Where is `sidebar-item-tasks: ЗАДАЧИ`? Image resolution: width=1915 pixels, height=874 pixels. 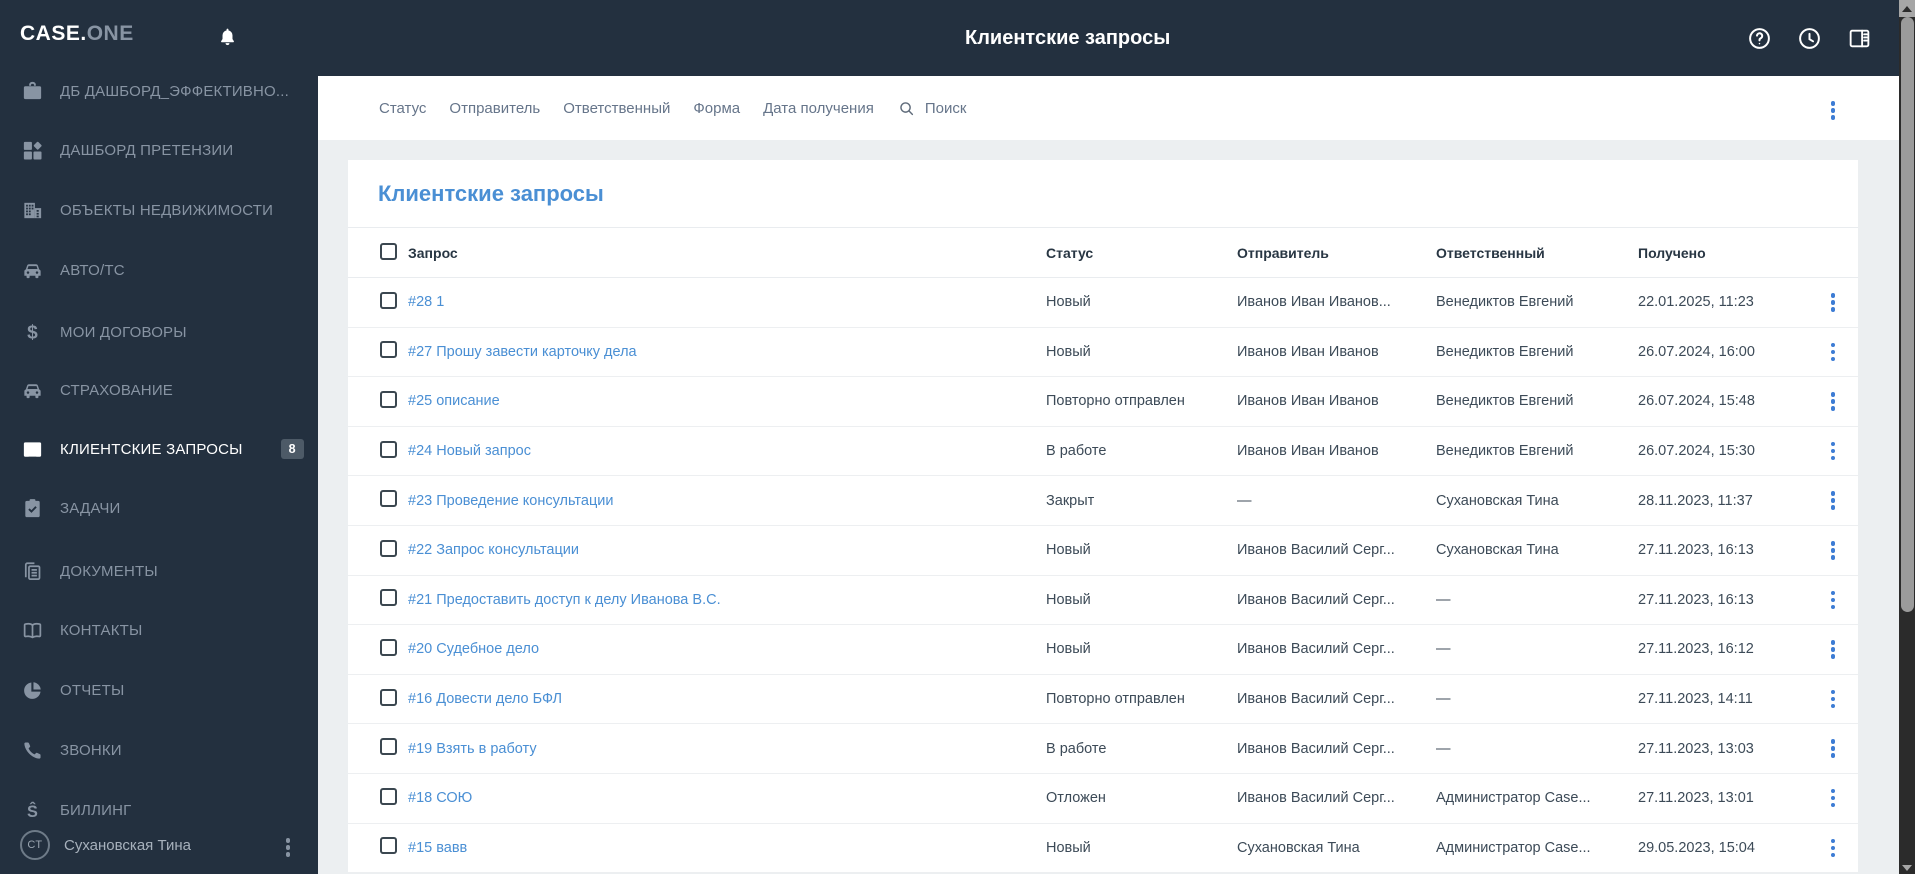 sidebar-item-tasks: ЗАДАЧИ is located at coordinates (159, 508).